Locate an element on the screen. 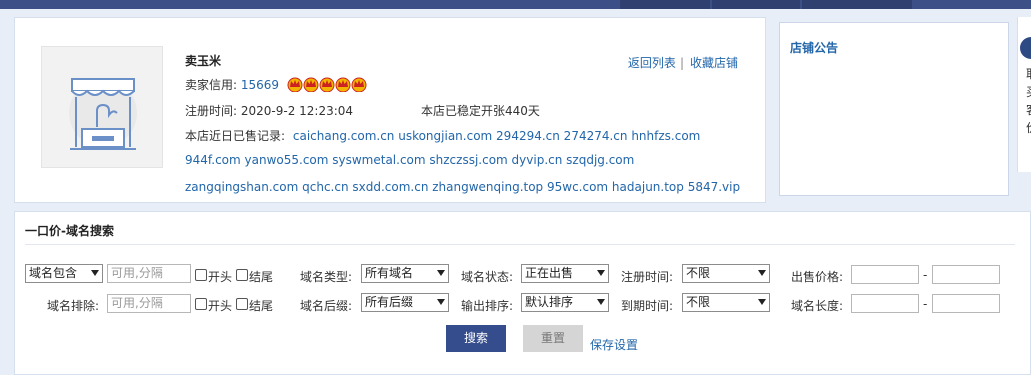 The width and height of the screenshot is (1031, 375). sort-select: 默认排序 is located at coordinates (565, 302).